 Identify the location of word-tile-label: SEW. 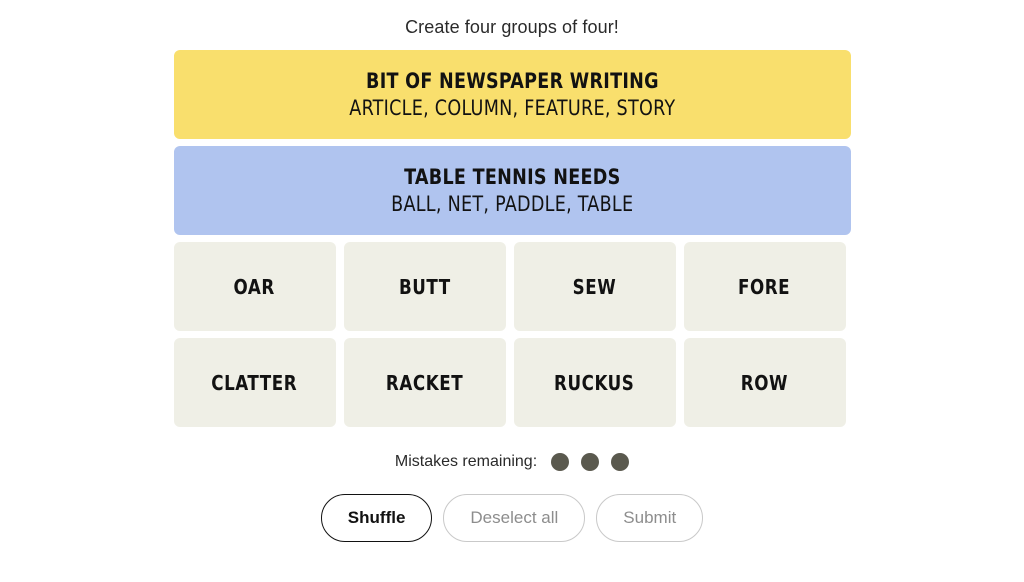
(594, 286).